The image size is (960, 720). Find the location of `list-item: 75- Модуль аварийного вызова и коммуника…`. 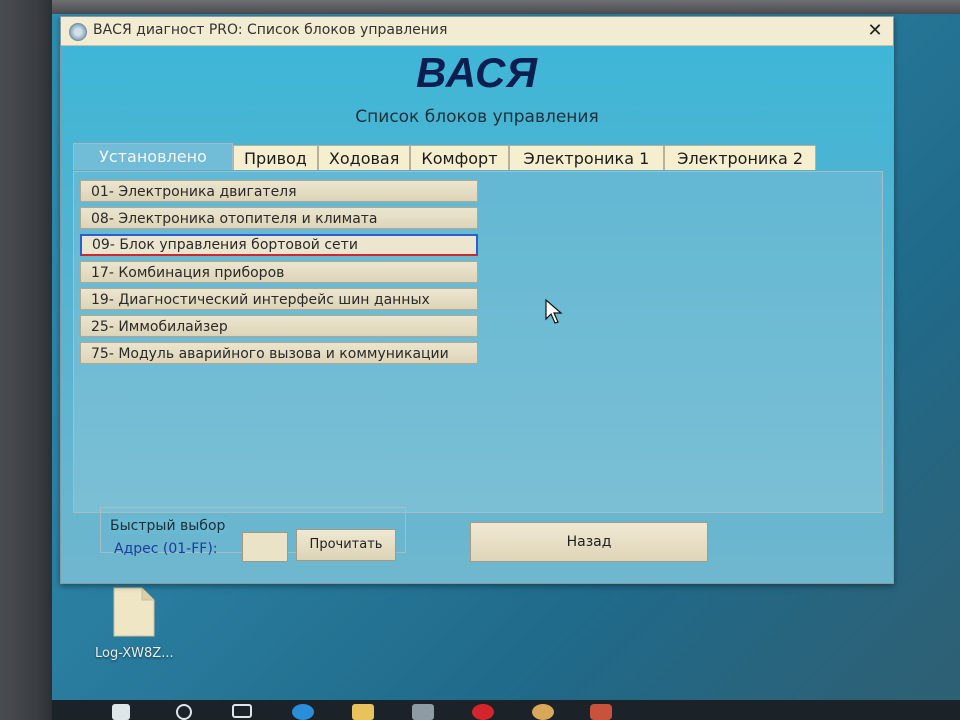

list-item: 75- Модуль аварийного вызова и коммуника… is located at coordinates (279, 353).